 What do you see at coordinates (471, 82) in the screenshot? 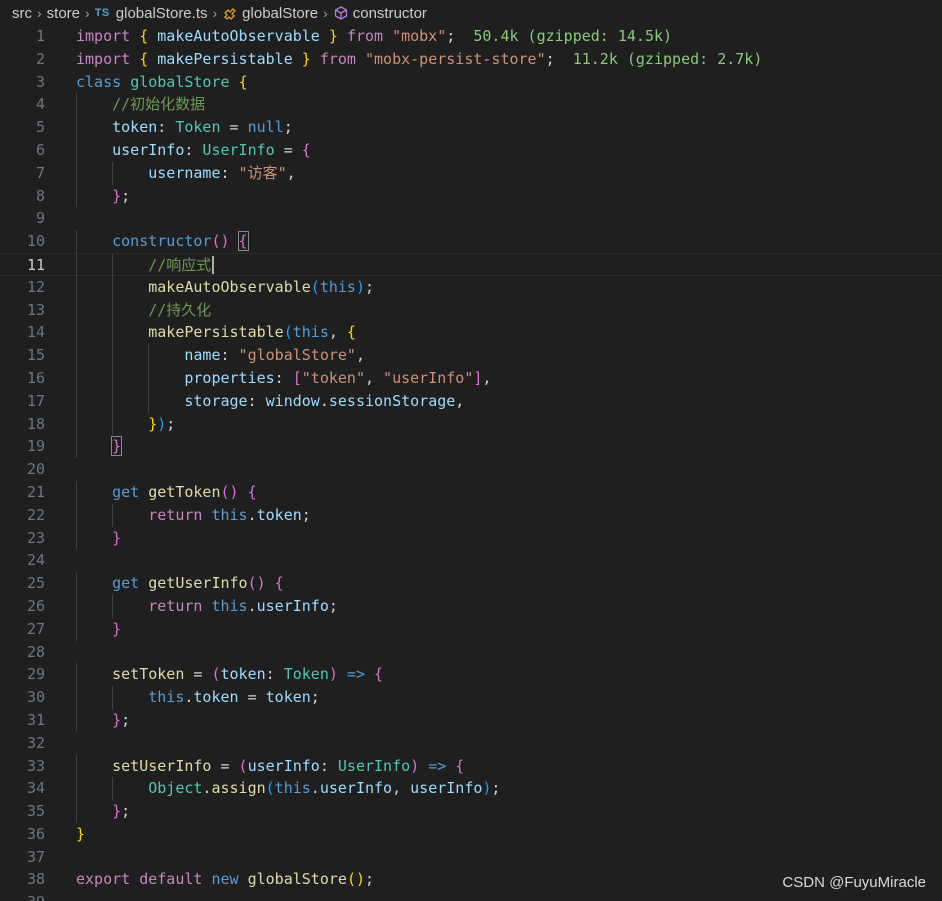
I see `code-line: 3 class globalStore {` at bounding box center [471, 82].